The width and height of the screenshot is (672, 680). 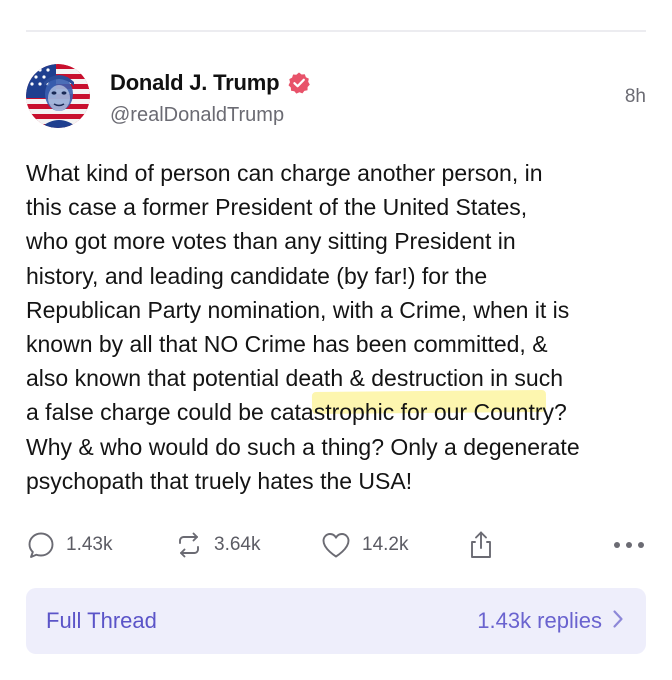 What do you see at coordinates (41, 545) in the screenshot?
I see `reply-icon` at bounding box center [41, 545].